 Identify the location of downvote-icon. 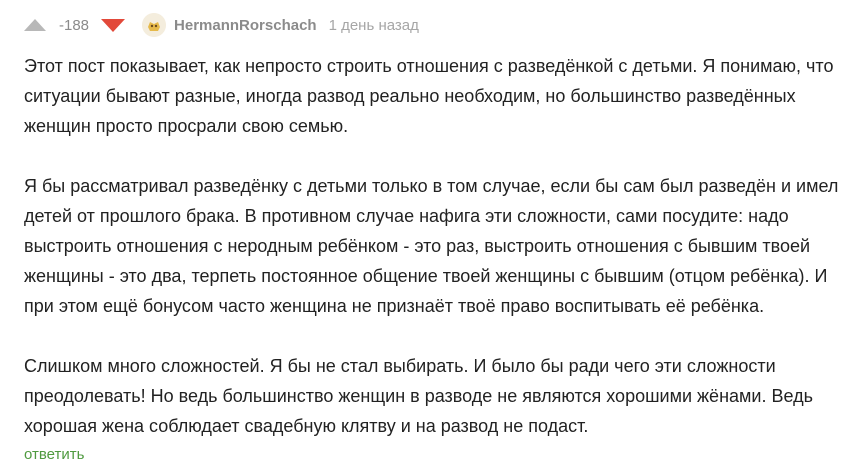
(113, 25).